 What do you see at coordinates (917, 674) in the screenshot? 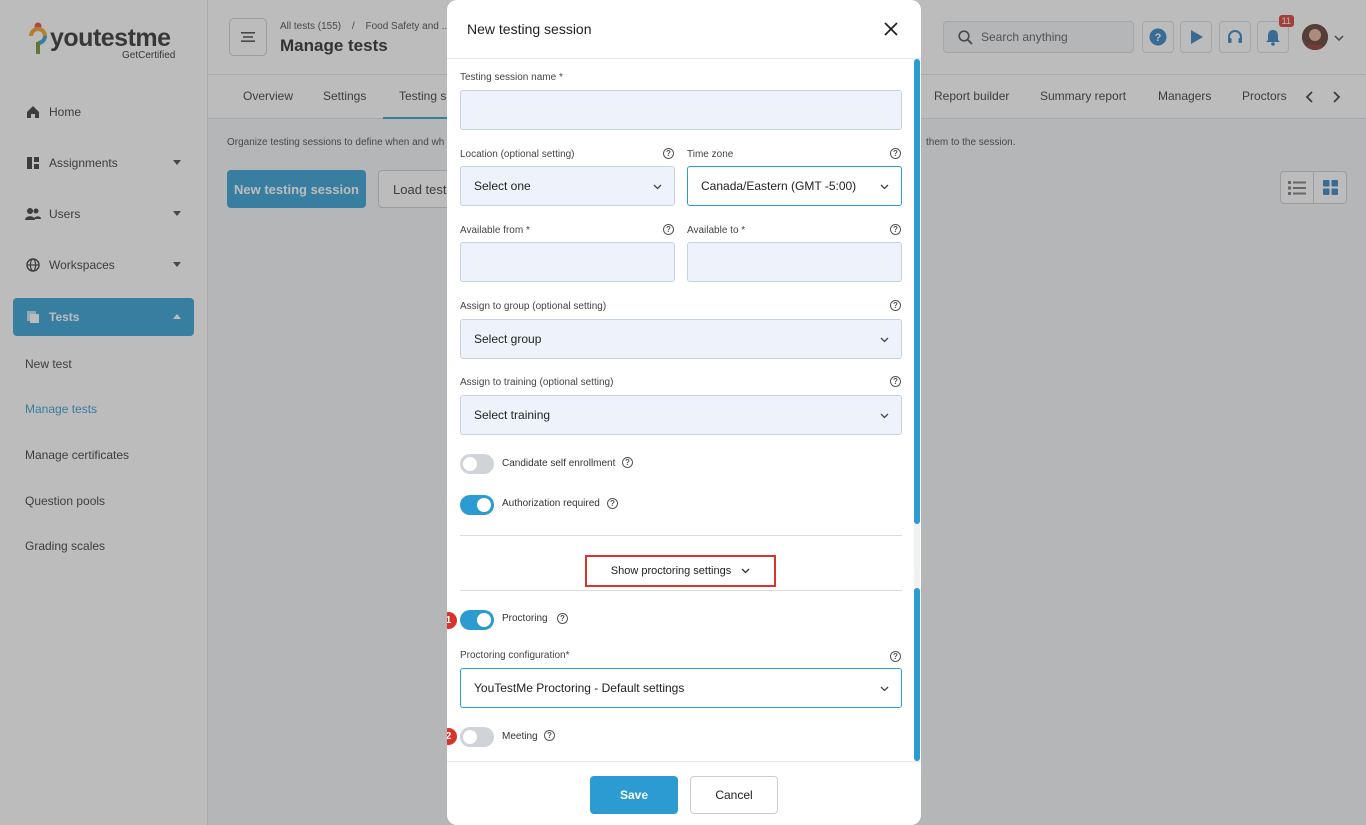
I see `scrollbar-thumb-lower` at bounding box center [917, 674].